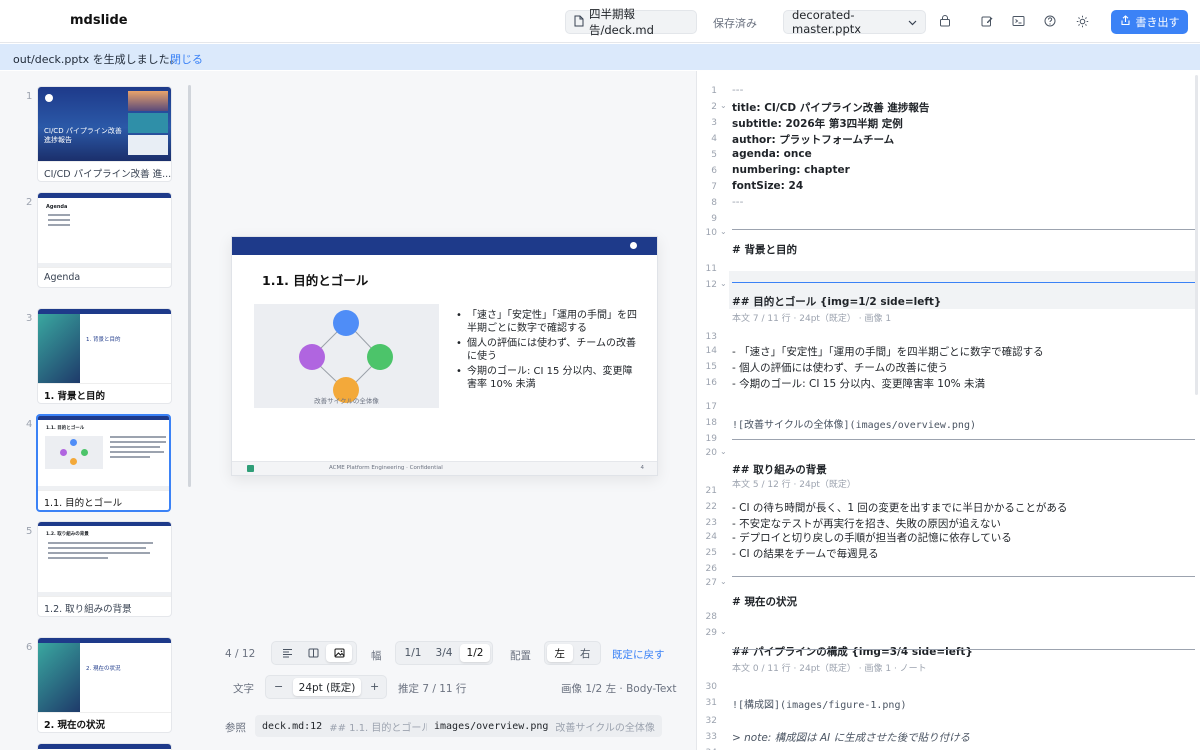 Image resolution: width=1200 pixels, height=750 pixels. What do you see at coordinates (946, 203) in the screenshot?
I see `editor-line: 8 ---` at bounding box center [946, 203].